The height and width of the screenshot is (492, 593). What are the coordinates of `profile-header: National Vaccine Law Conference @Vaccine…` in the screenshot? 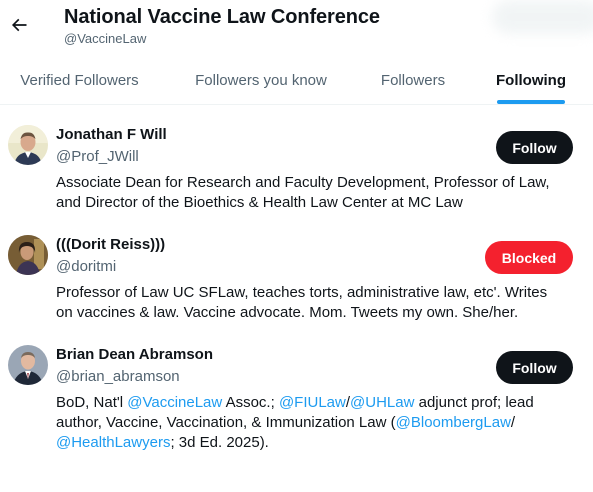 It's located at (296, 28).